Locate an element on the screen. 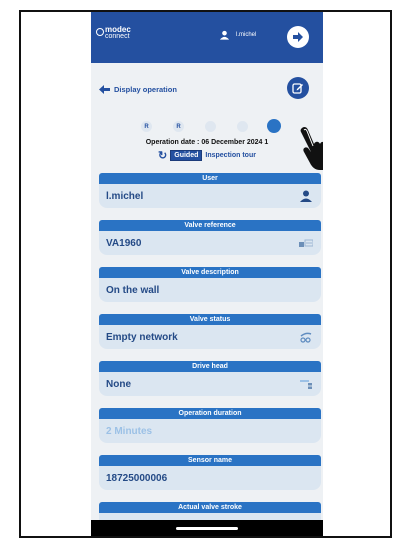  field-value: 2 is located at coordinates (109, 431).